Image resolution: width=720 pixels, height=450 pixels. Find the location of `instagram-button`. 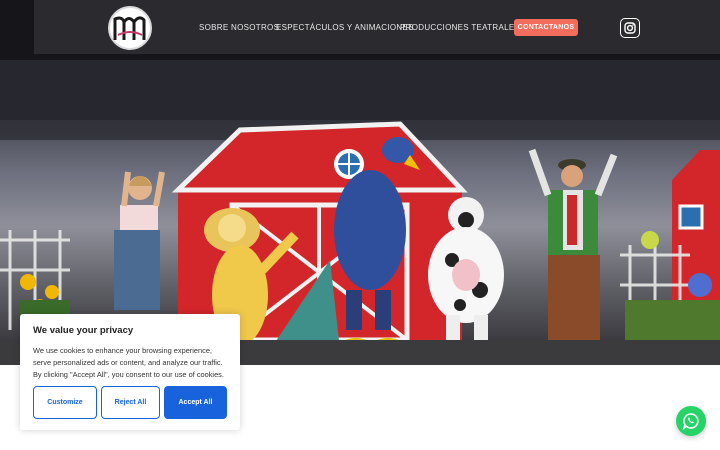

instagram-button is located at coordinates (630, 28).